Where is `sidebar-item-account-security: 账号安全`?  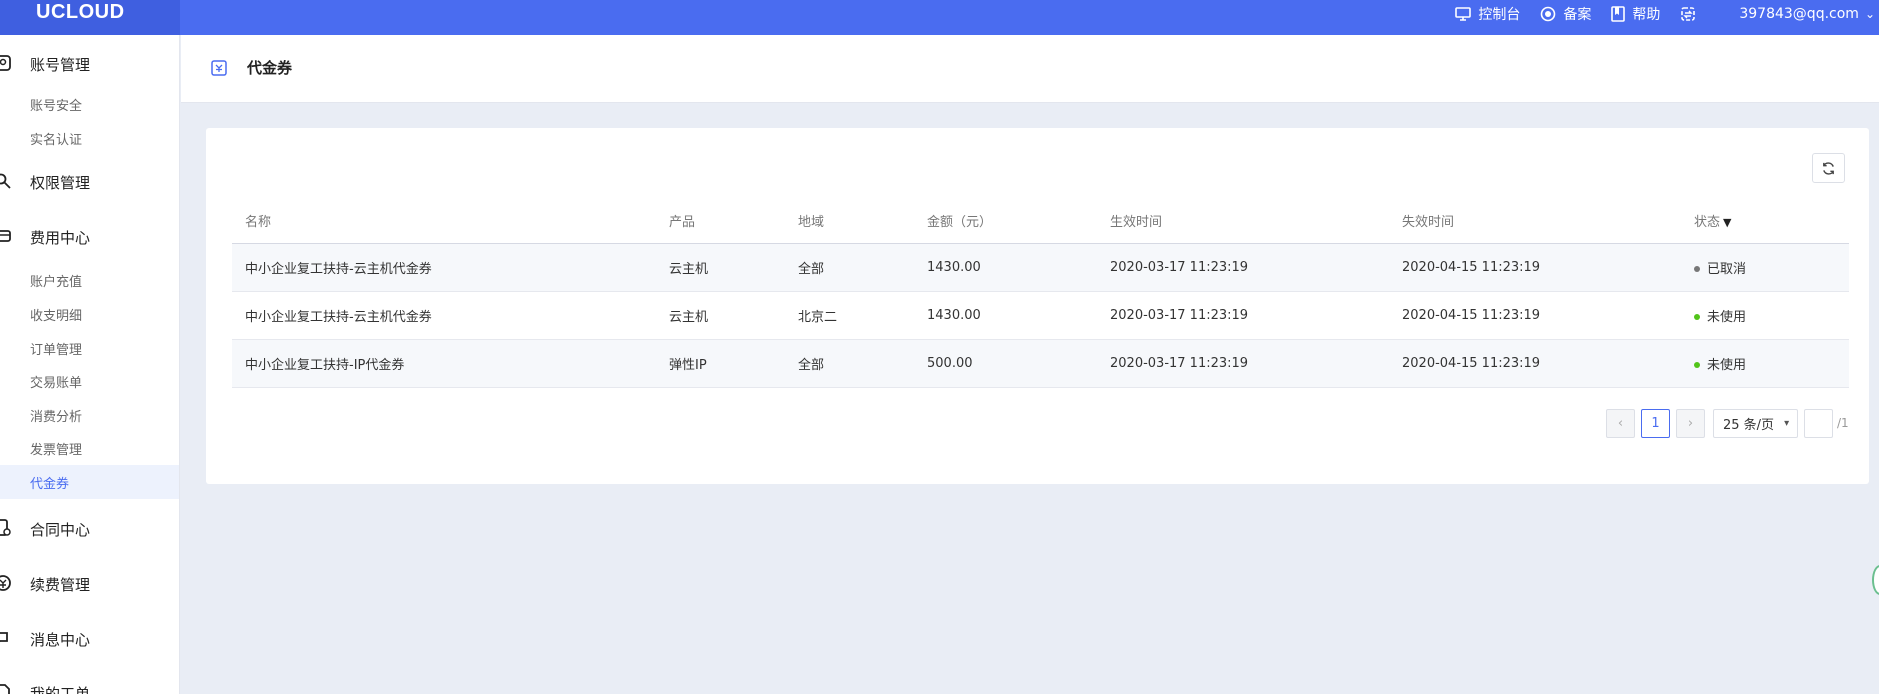 sidebar-item-account-security: 账号安全 is located at coordinates (89, 104).